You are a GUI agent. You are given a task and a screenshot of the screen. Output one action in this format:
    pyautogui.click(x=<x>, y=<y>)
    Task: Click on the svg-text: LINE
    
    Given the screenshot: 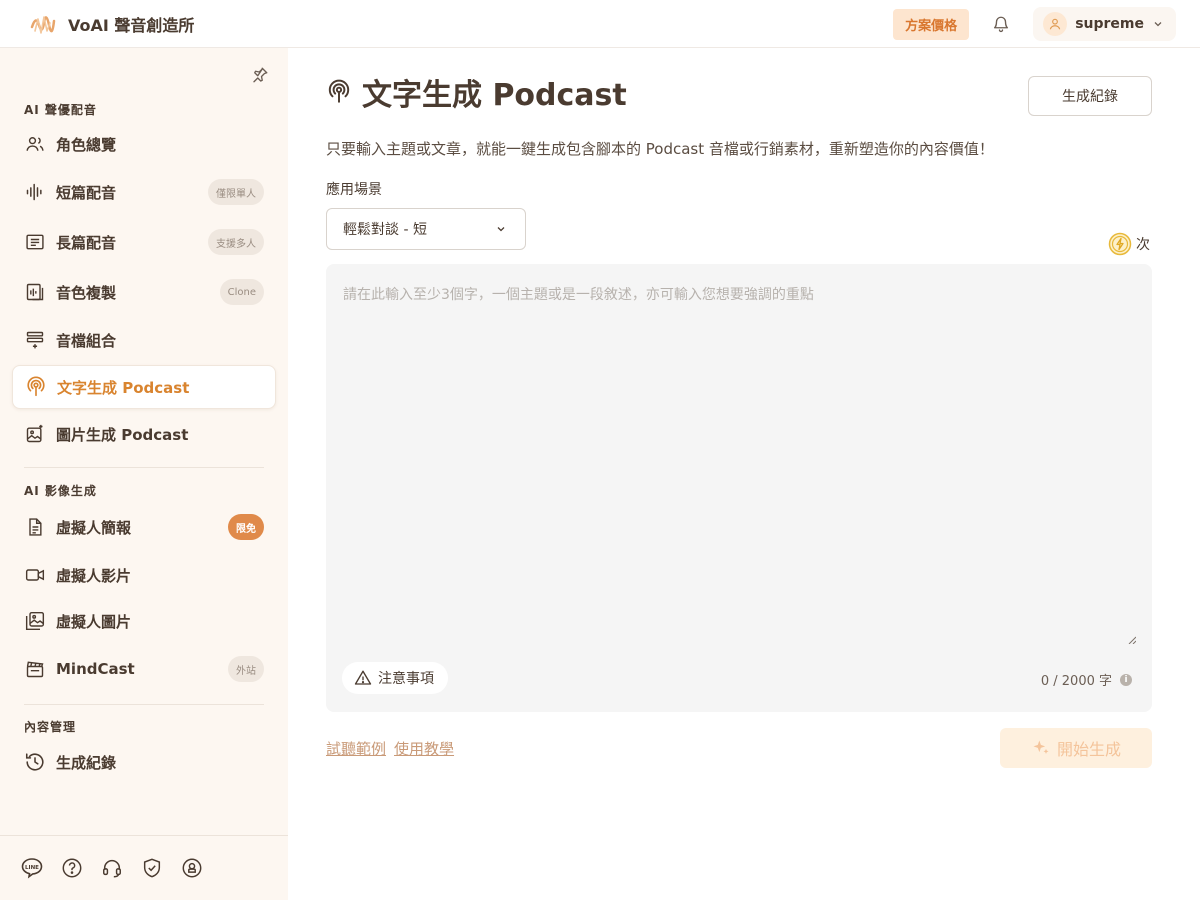 What is the action you would take?
    pyautogui.click(x=32, y=868)
    